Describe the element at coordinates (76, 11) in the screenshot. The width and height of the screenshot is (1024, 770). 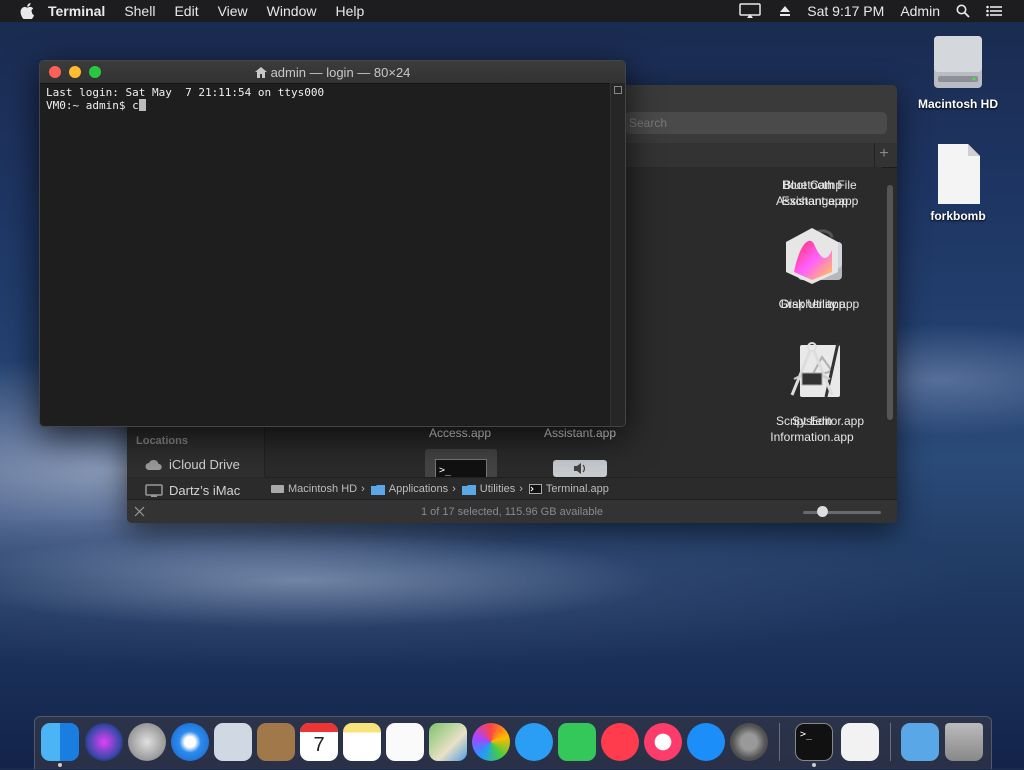
I see `menu-app-name: Terminal` at that location.